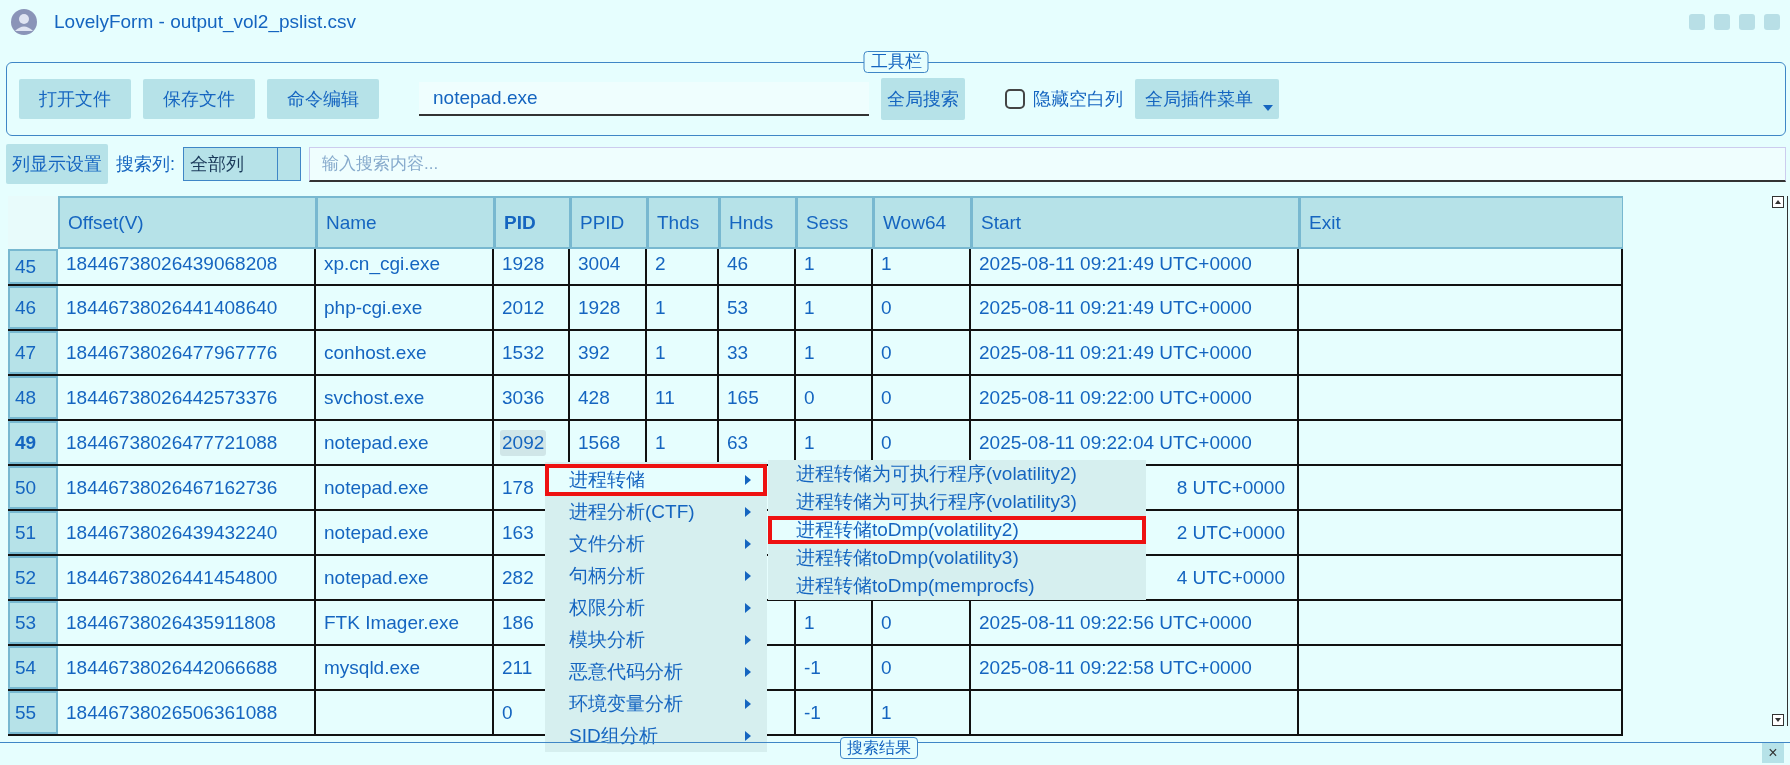  Describe the element at coordinates (1778, 202) in the screenshot. I see `scroll-up-icon` at that location.